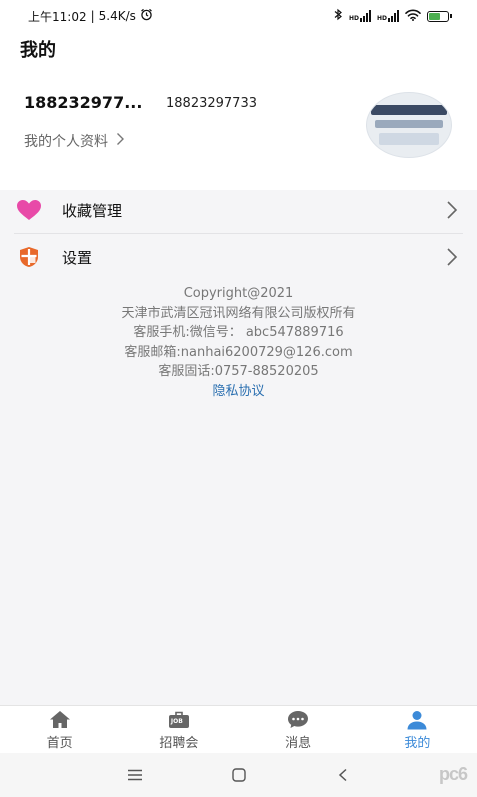  What do you see at coordinates (417, 743) in the screenshot?
I see `tab-label: 我的` at bounding box center [417, 743].